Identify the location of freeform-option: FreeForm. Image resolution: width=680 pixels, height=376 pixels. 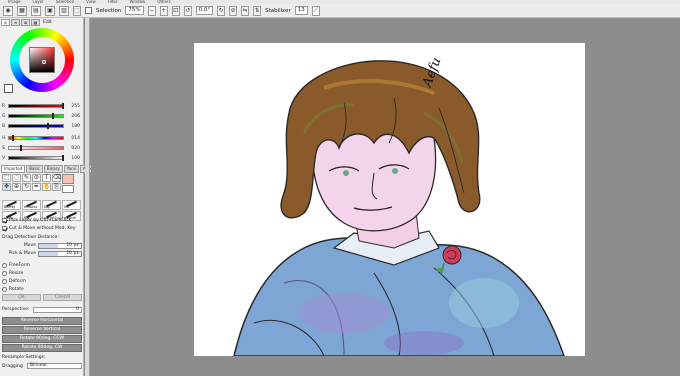
(42, 265).